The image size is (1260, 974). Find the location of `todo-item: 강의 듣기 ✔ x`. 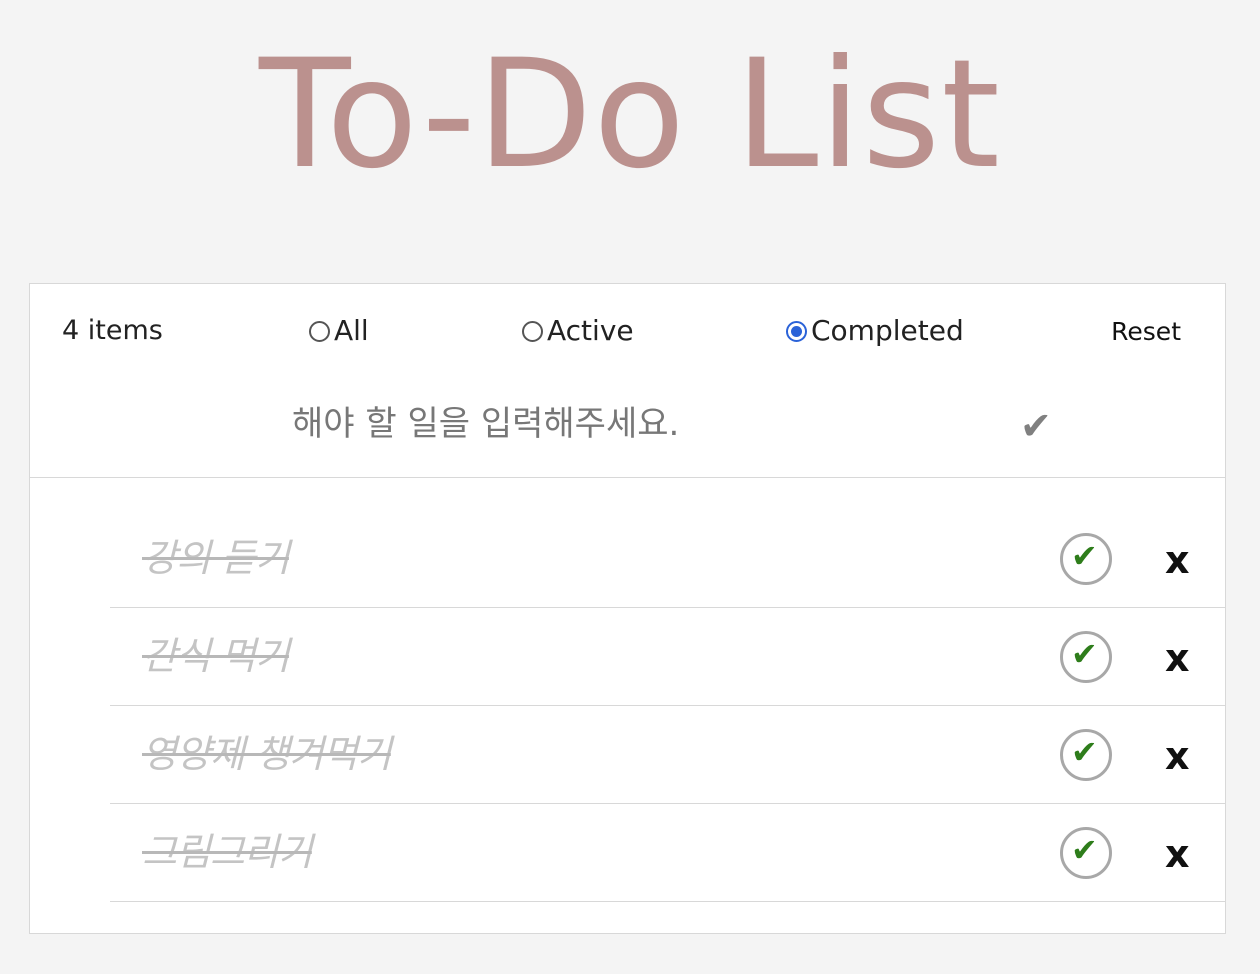

todo-item: 강의 듣기 ✔ x is located at coordinates (668, 559).